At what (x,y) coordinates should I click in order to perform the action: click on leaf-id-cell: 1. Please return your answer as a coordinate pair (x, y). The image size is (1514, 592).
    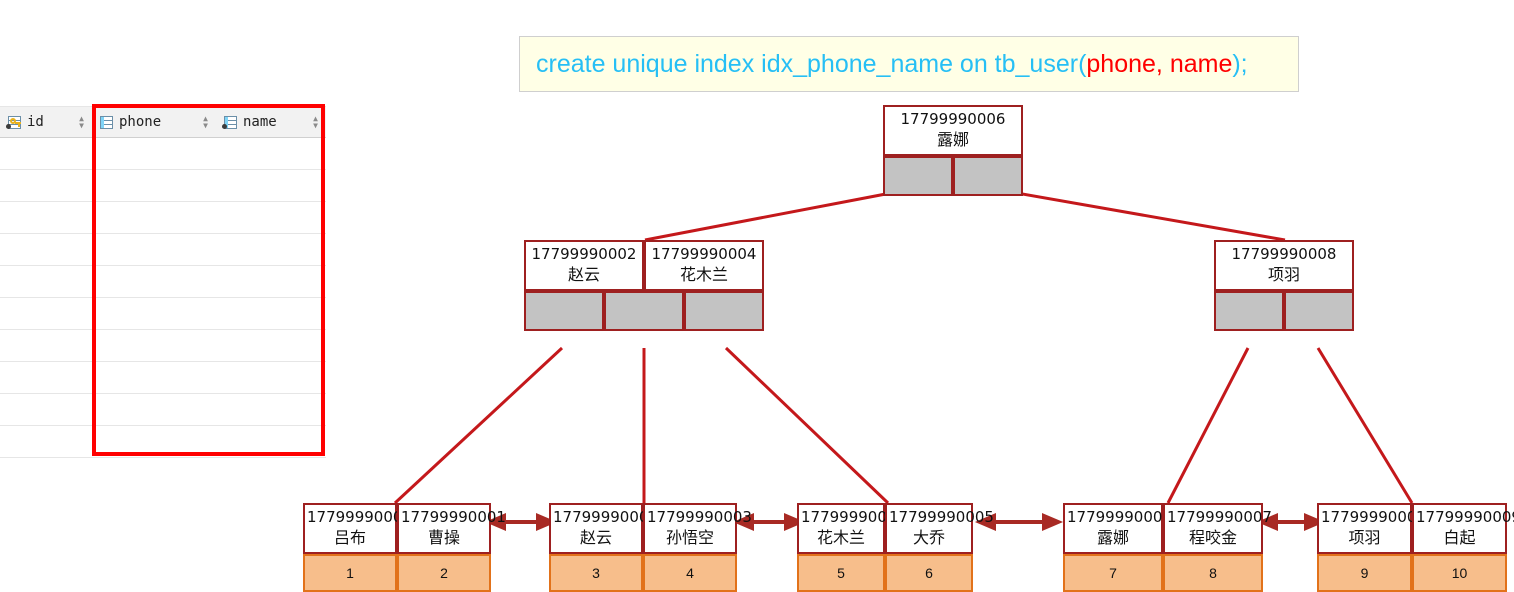
    Looking at the image, I should click on (350, 573).